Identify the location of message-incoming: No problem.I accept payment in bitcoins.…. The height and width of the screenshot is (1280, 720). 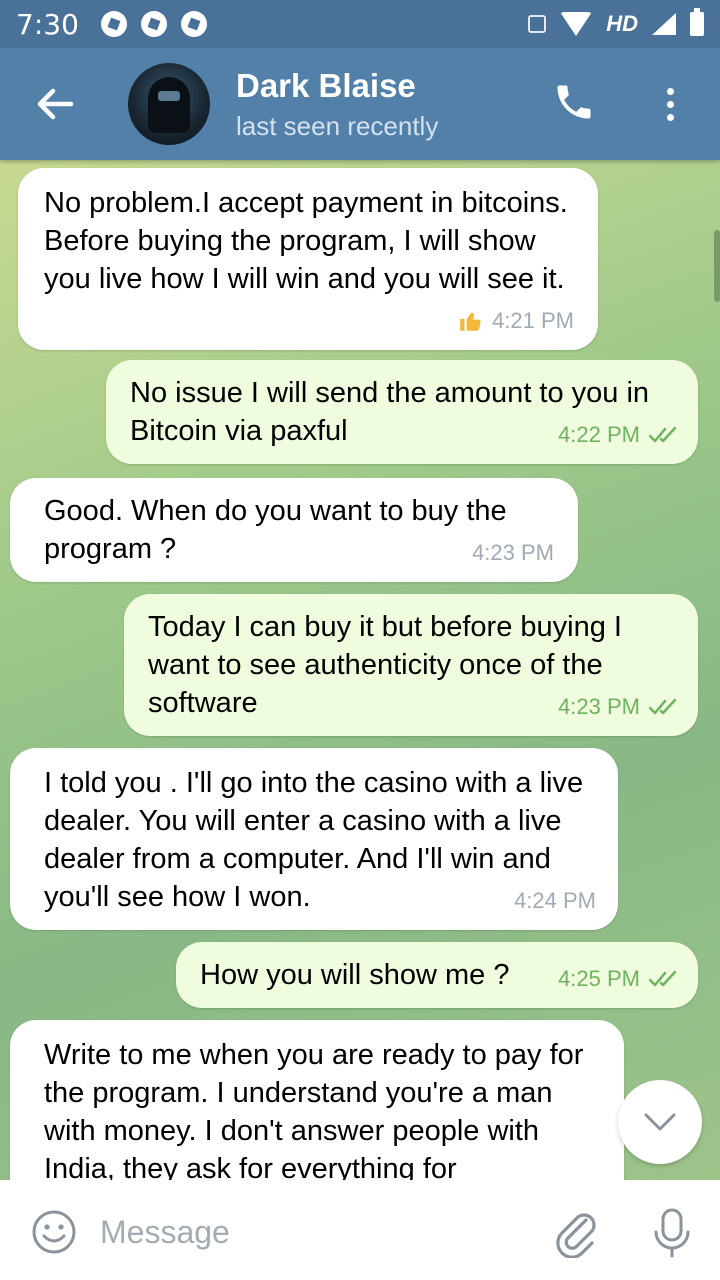
(308, 259).